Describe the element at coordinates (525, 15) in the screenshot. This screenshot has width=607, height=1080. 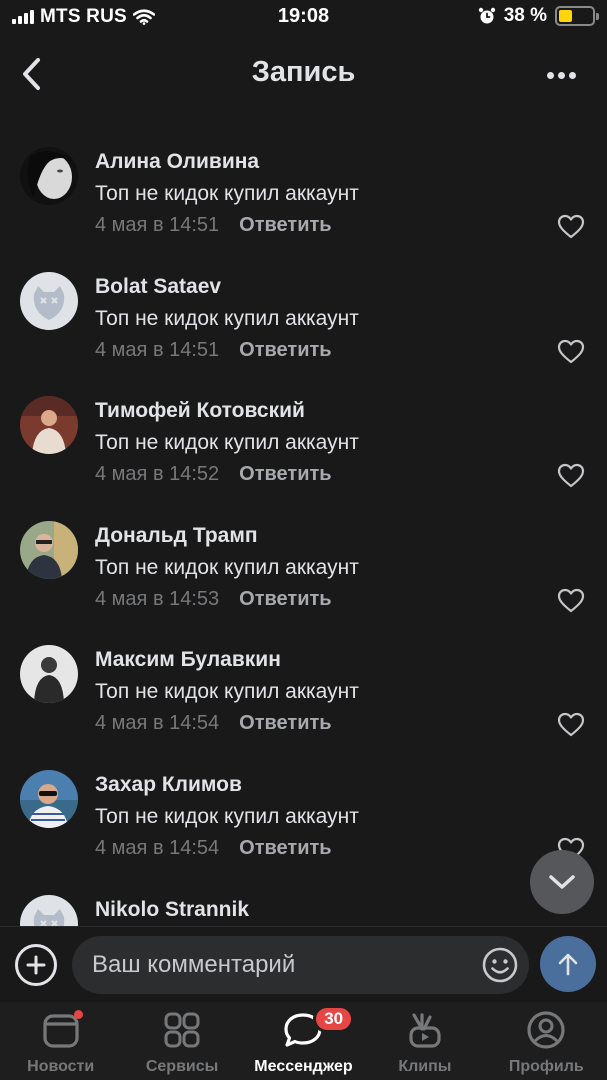
I see `battery-percent: 38 %` at that location.